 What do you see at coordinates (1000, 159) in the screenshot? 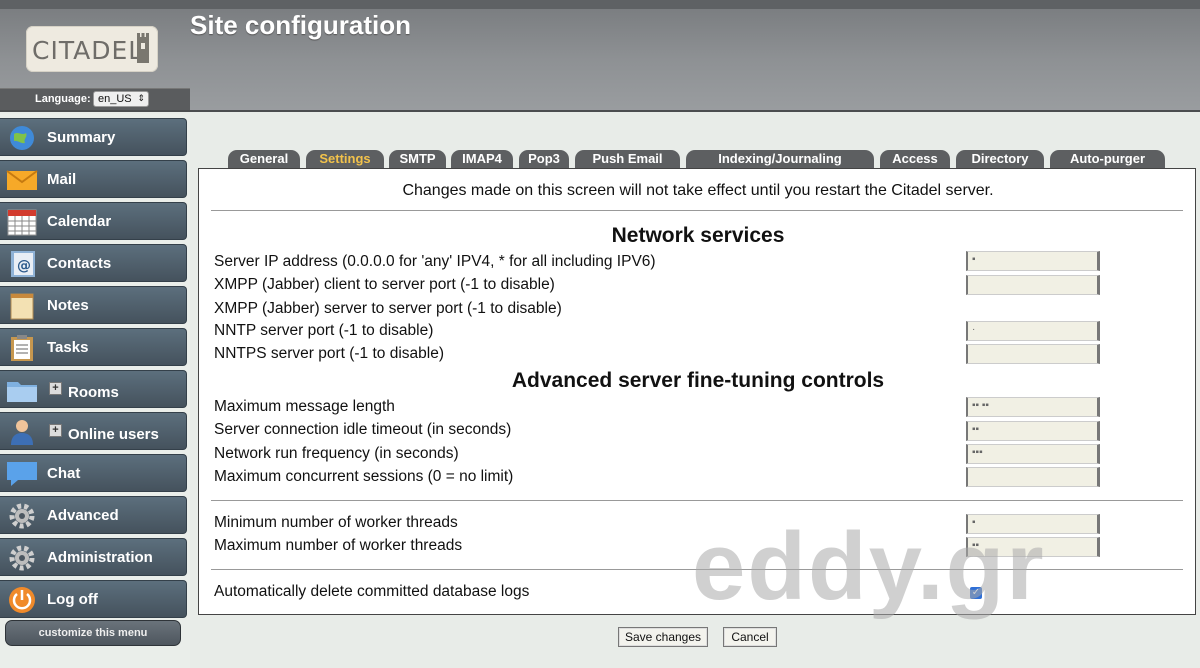
I see `tab-directory: Directory` at bounding box center [1000, 159].